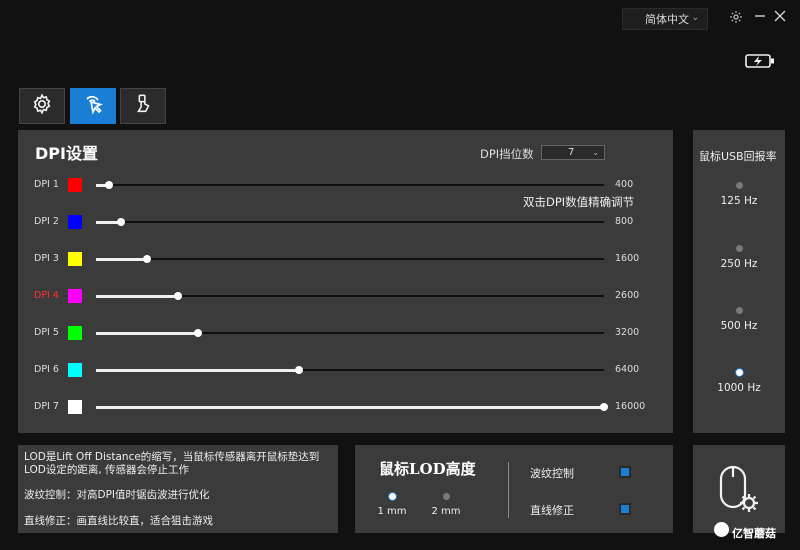  I want to click on lod-label-2mm: 2 mm, so click(446, 511).